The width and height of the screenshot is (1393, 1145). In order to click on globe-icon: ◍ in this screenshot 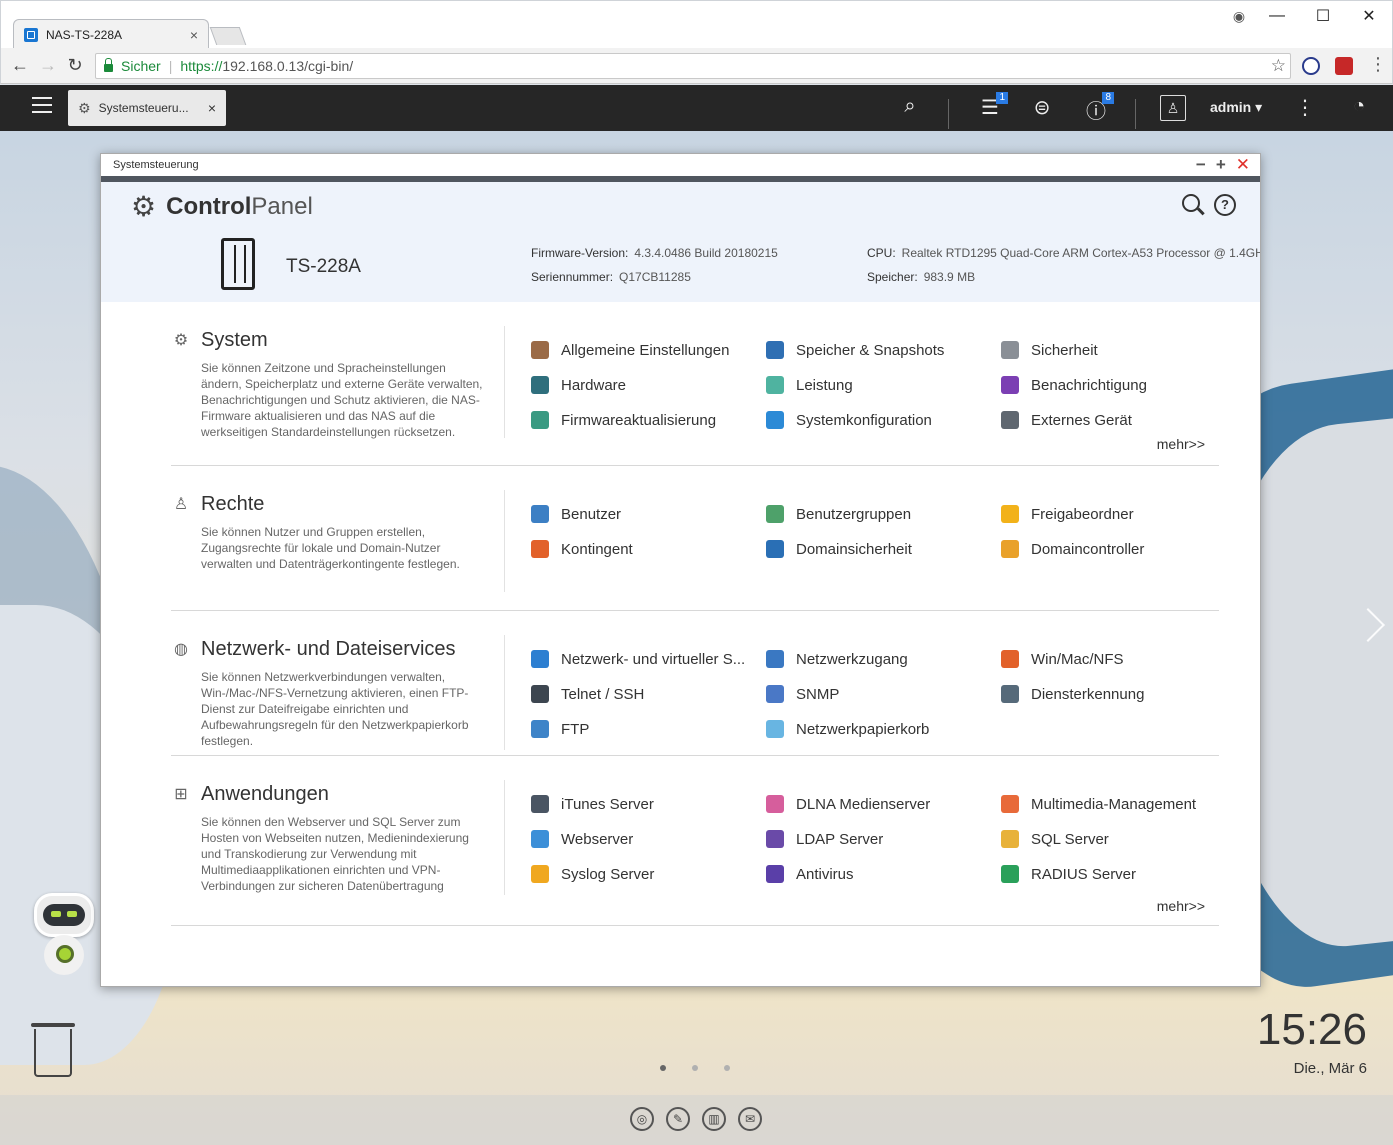, I will do `click(181, 649)`.